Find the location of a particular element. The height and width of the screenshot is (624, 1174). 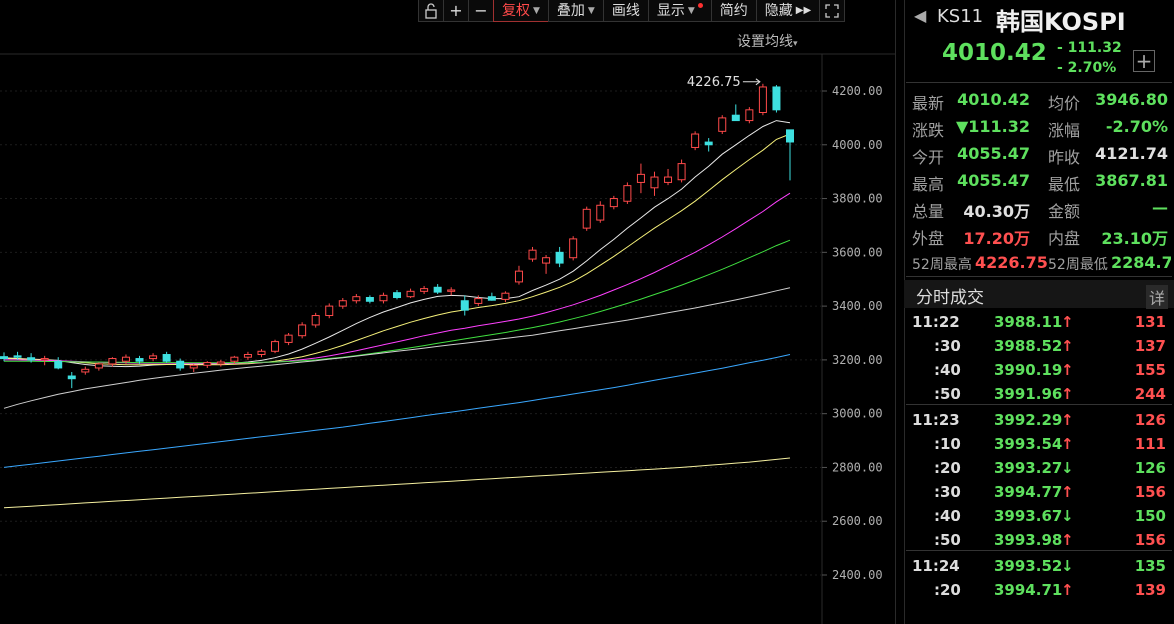

overlay-button: 叠加 ▼ is located at coordinates (575, 11).